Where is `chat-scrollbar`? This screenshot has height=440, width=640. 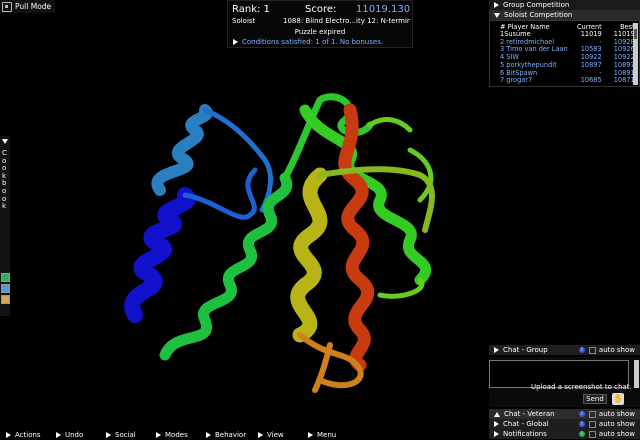
chat-scrollbar is located at coordinates (636, 374).